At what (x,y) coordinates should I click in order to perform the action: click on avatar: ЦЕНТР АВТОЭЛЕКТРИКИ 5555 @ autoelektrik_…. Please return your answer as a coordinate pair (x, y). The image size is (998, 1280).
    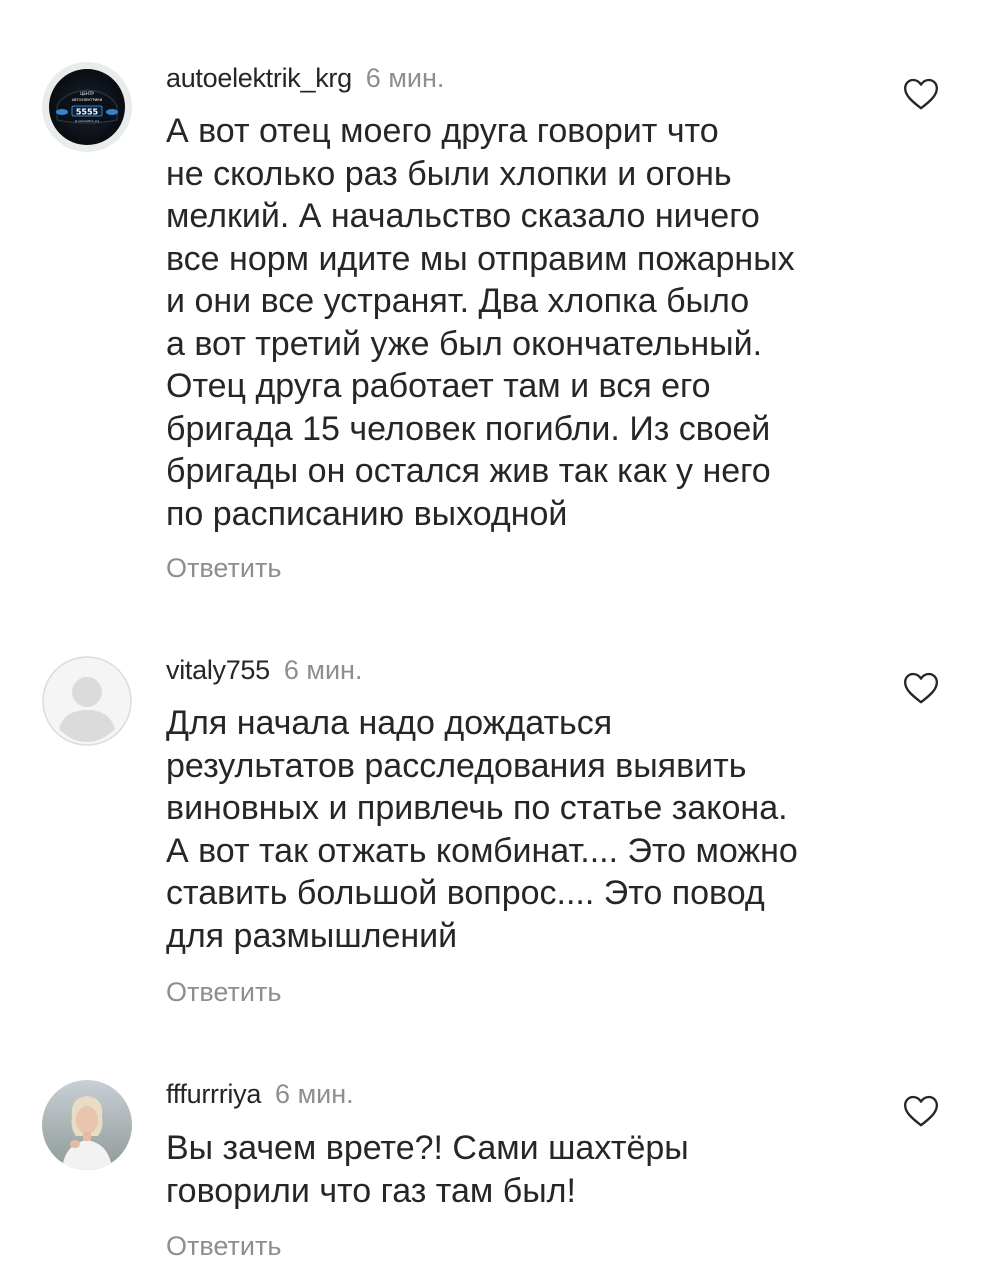
    Looking at the image, I should click on (87, 107).